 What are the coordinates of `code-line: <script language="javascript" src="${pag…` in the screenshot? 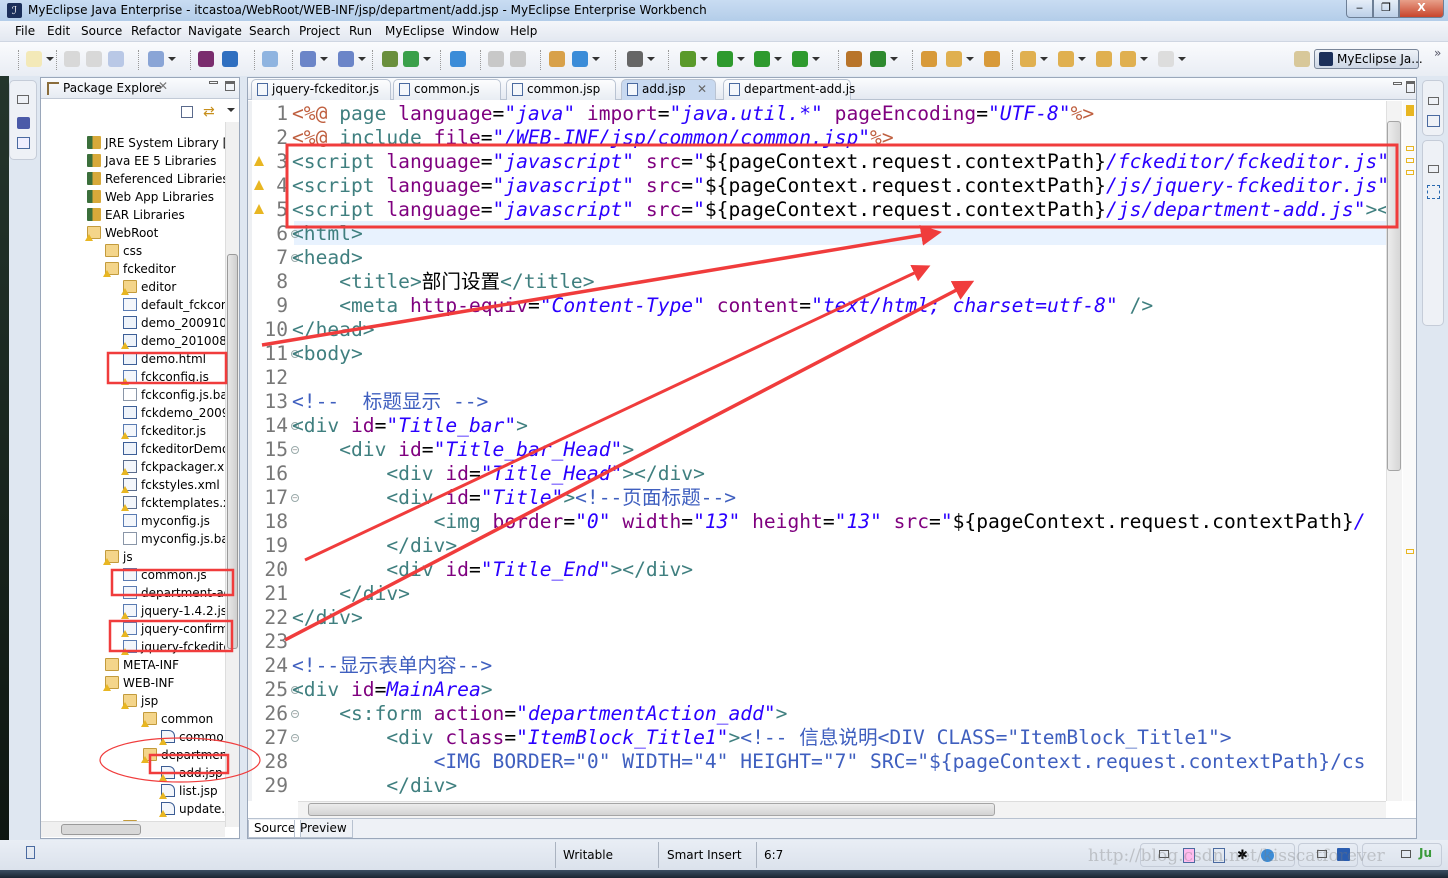 It's located at (839, 210).